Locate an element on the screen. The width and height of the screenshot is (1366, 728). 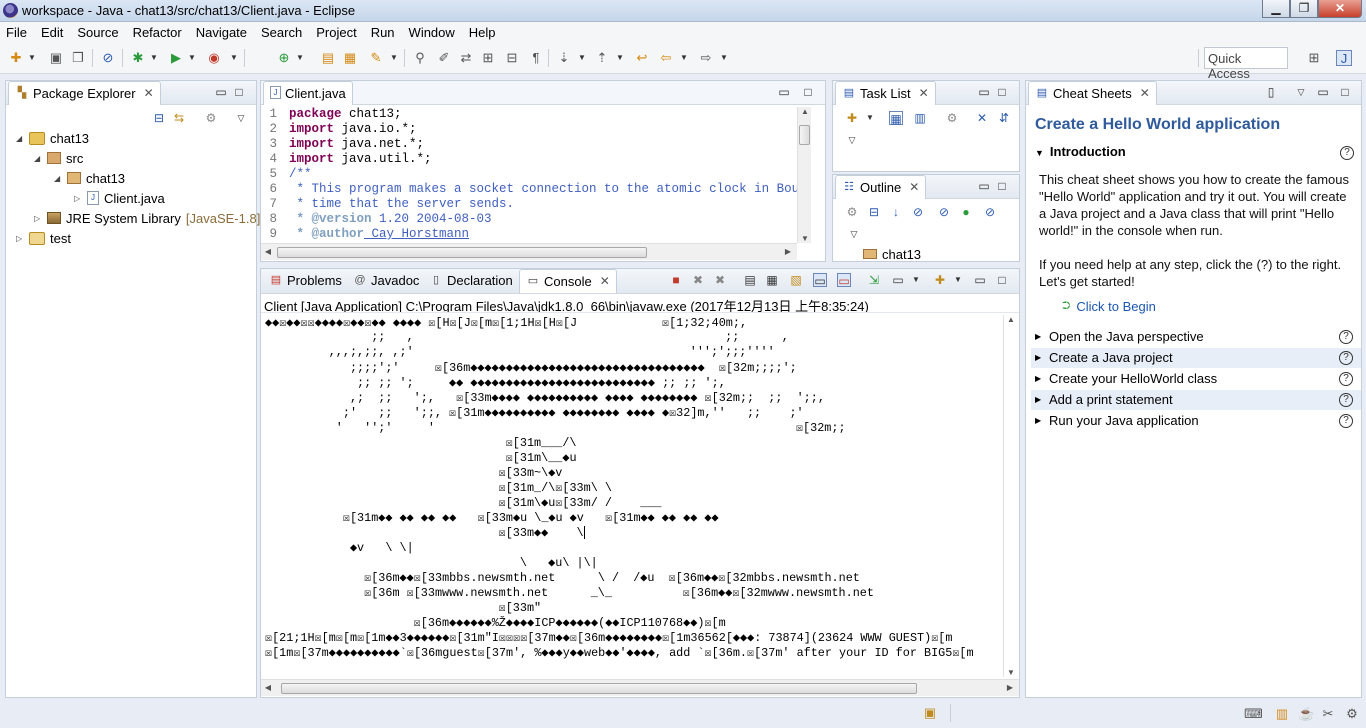
menu-source: Source is located at coordinates (97, 32).